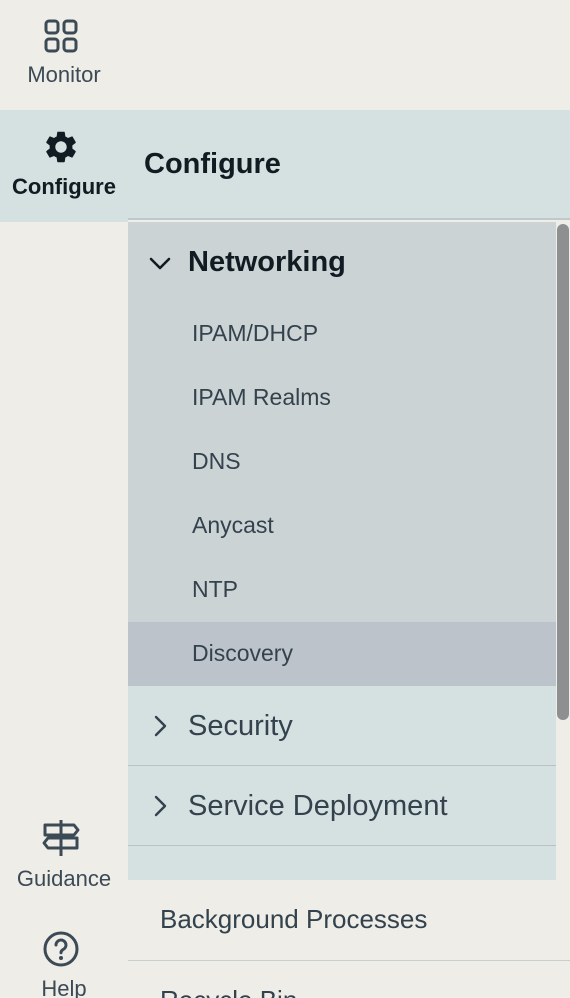 This screenshot has height=998, width=570. What do you see at coordinates (233, 525) in the screenshot?
I see `nav-item-label: Anycast` at bounding box center [233, 525].